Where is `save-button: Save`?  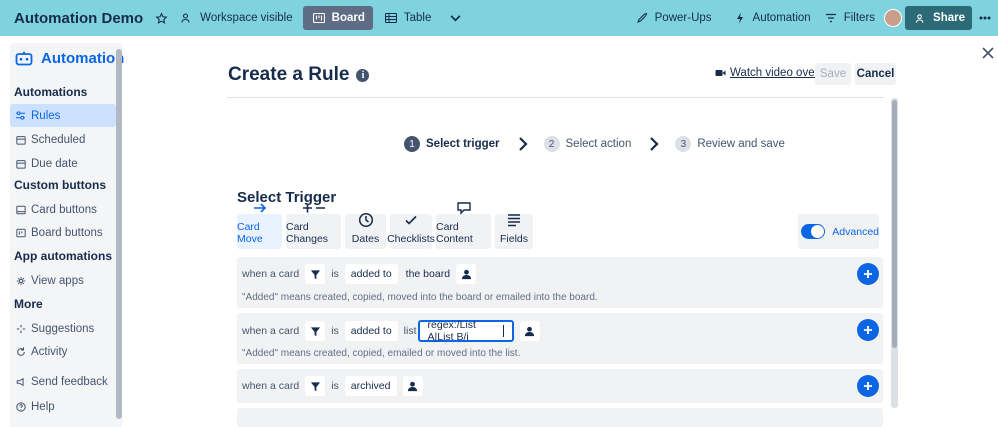
save-button: Save is located at coordinates (833, 74).